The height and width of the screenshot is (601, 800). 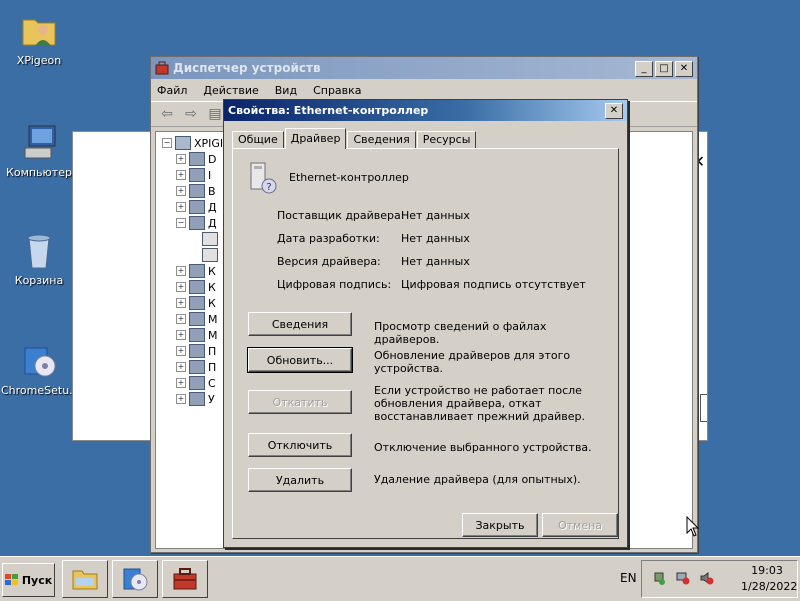 What do you see at coordinates (196, 383) in the screenshot?
I see `tree-item: + С` at bounding box center [196, 383].